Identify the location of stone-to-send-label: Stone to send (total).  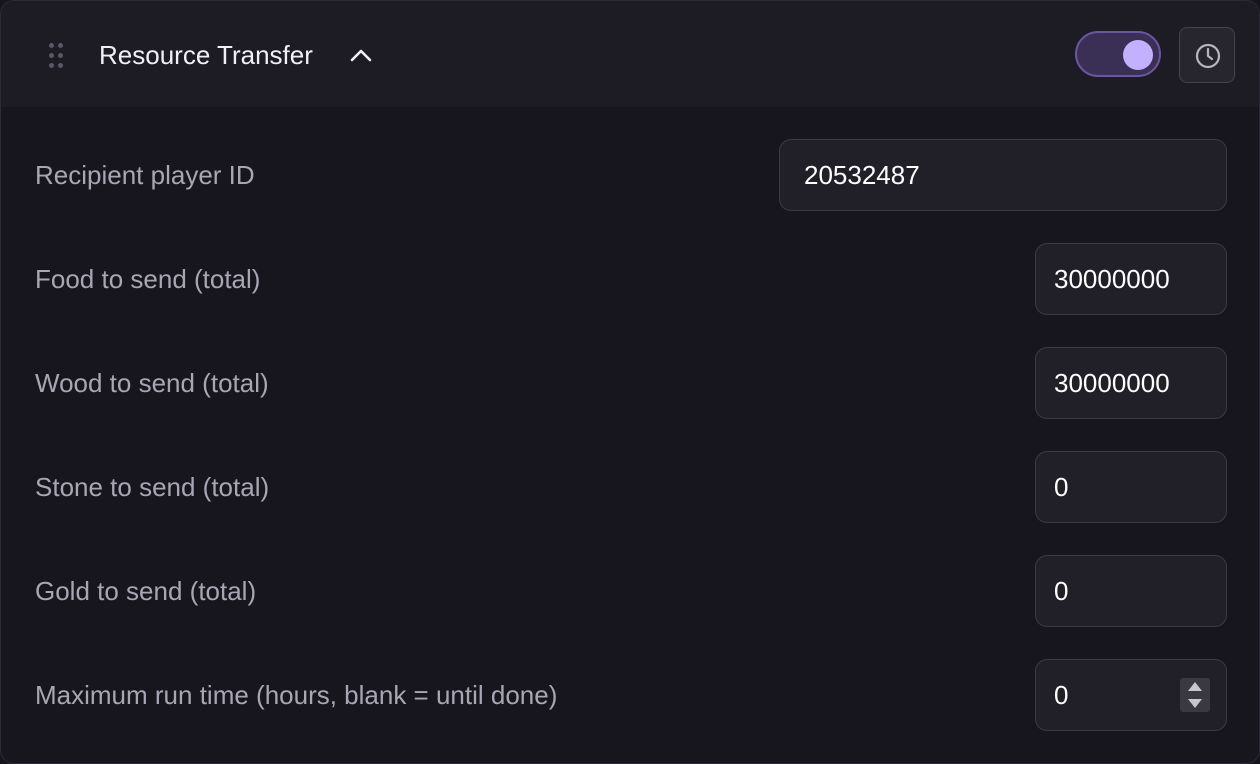
(152, 487).